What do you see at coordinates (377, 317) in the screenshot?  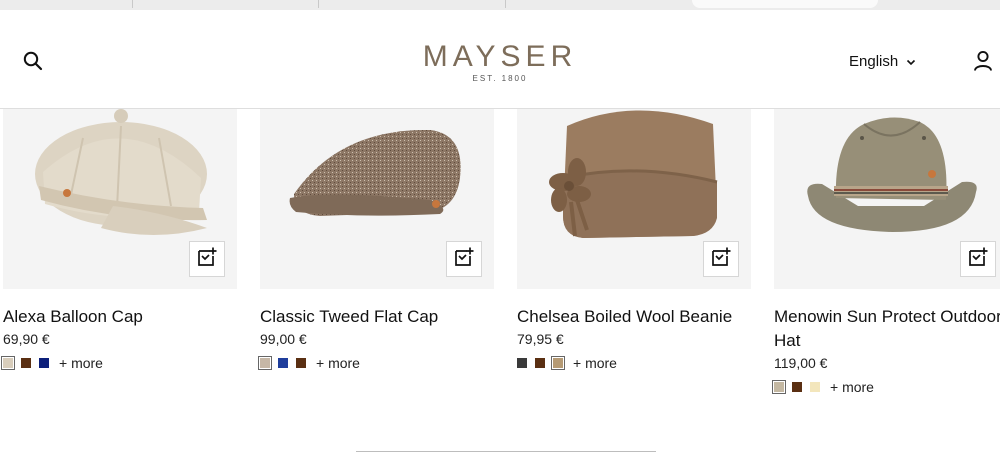 I see `product-name: Classic Tweed Flat Cap` at bounding box center [377, 317].